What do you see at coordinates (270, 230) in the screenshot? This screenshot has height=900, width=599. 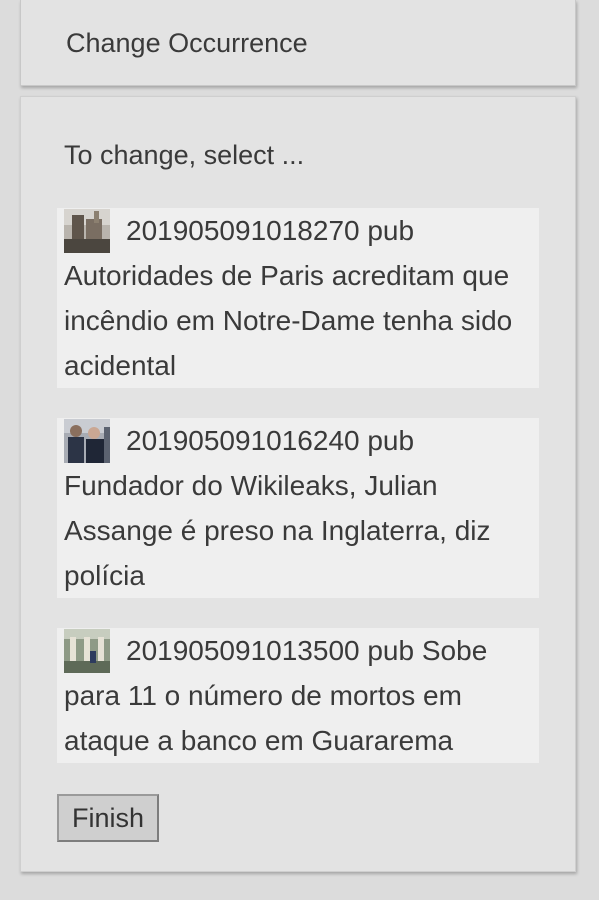 I see `item-id: 201905091018270 pub` at bounding box center [270, 230].